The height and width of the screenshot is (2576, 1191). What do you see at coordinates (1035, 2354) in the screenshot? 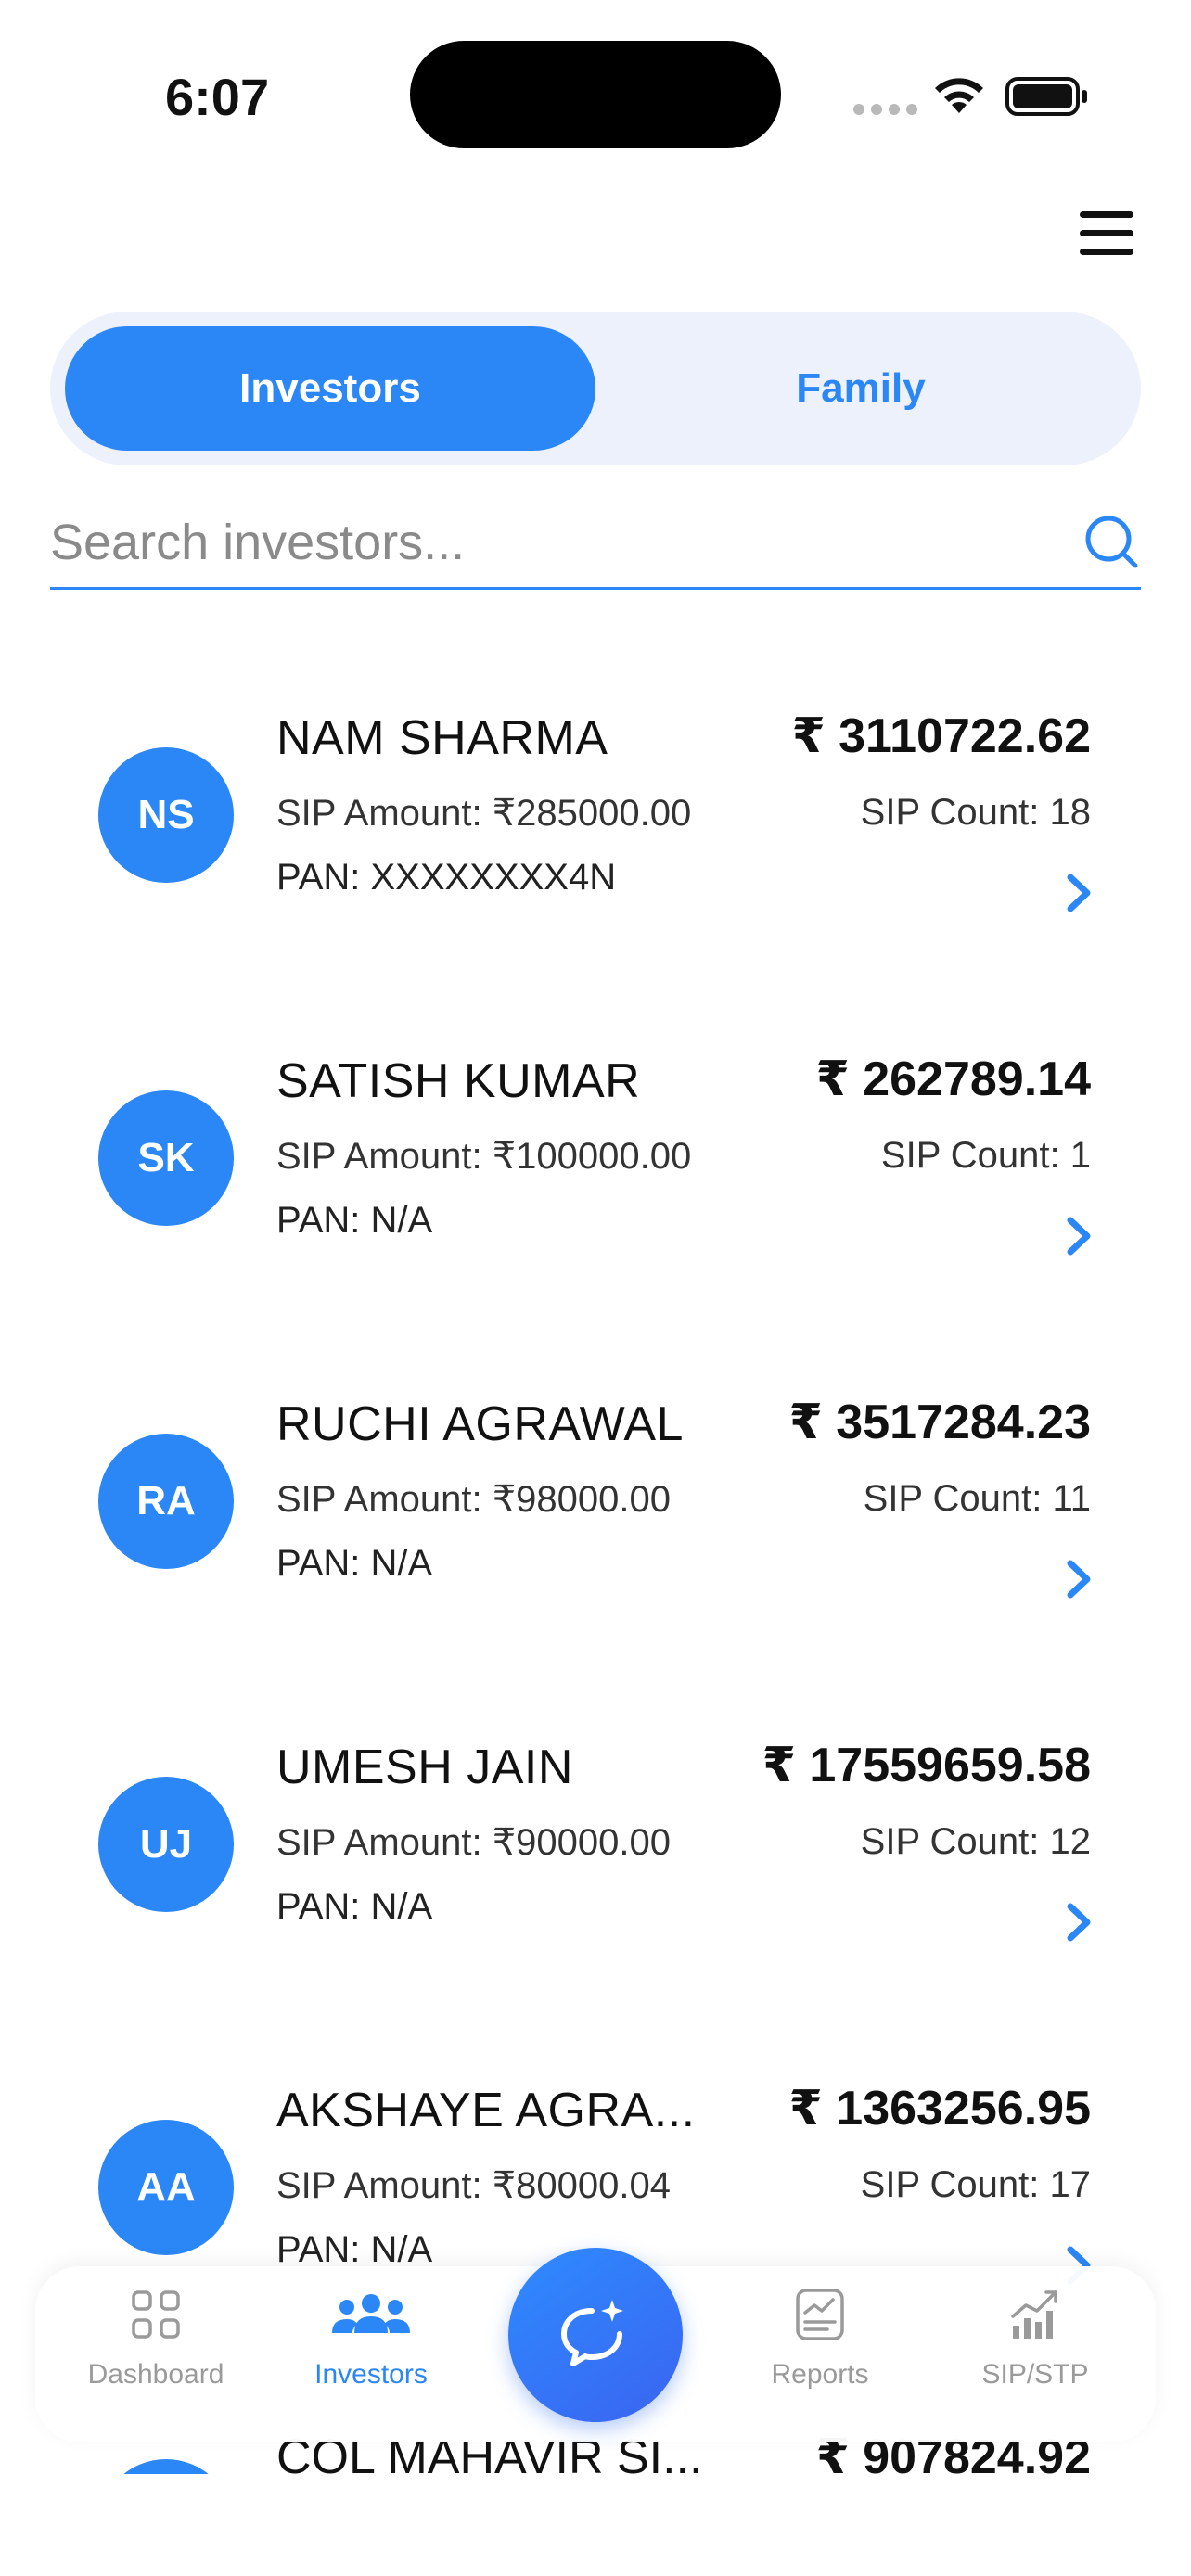
I see `nav-sip-stp: SIP/STP` at bounding box center [1035, 2354].